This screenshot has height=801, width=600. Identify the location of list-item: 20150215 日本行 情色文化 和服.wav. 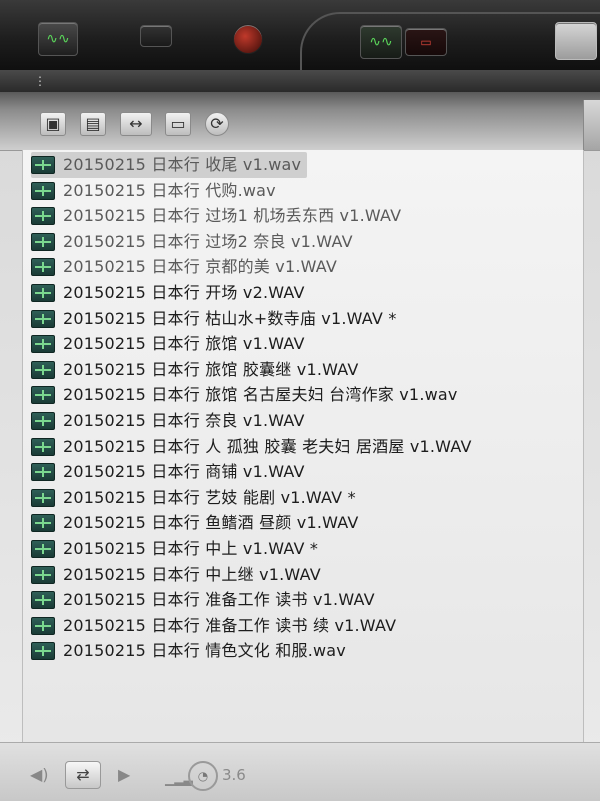
(188, 651).